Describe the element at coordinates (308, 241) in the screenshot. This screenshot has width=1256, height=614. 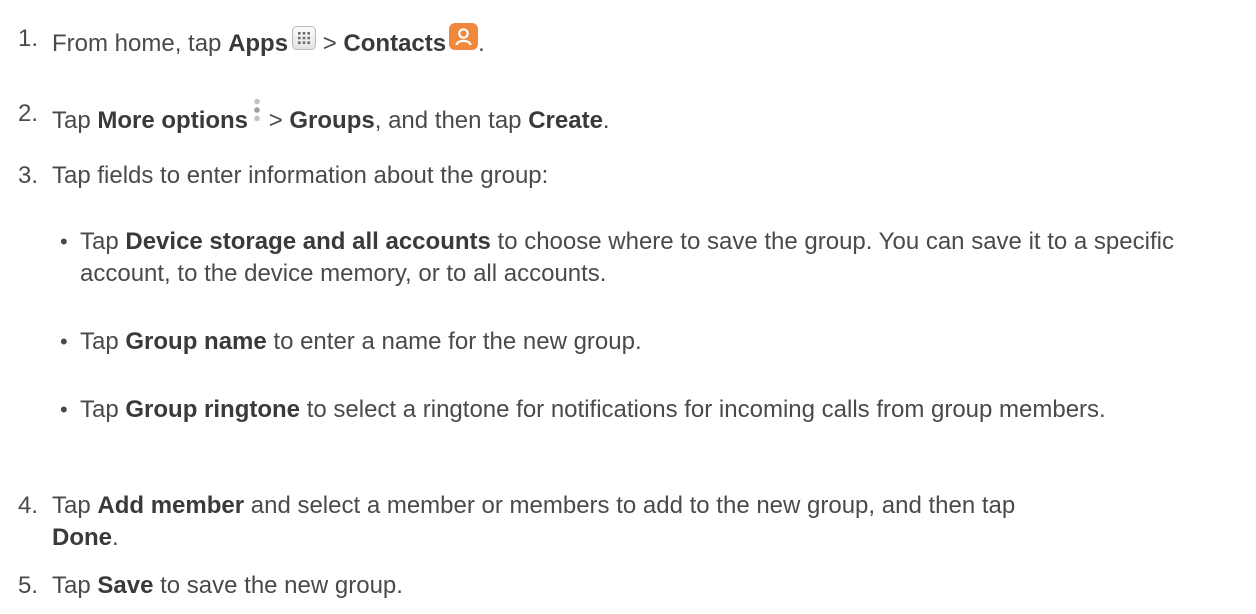
I see `device-storage-label: Device storage and all accounts` at that location.